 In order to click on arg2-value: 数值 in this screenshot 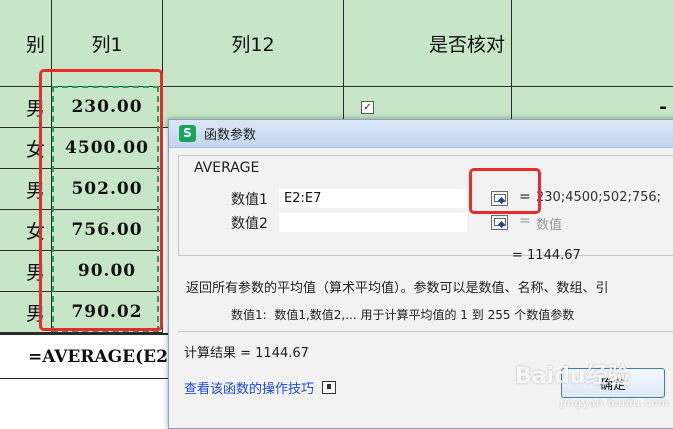, I will do `click(549, 225)`.